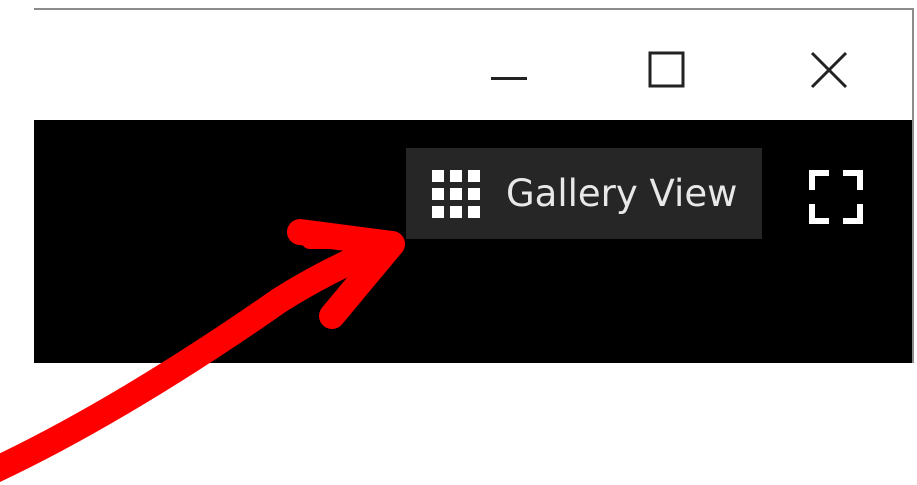 The image size is (917, 485). I want to click on window-right-border, so click(913, 185).